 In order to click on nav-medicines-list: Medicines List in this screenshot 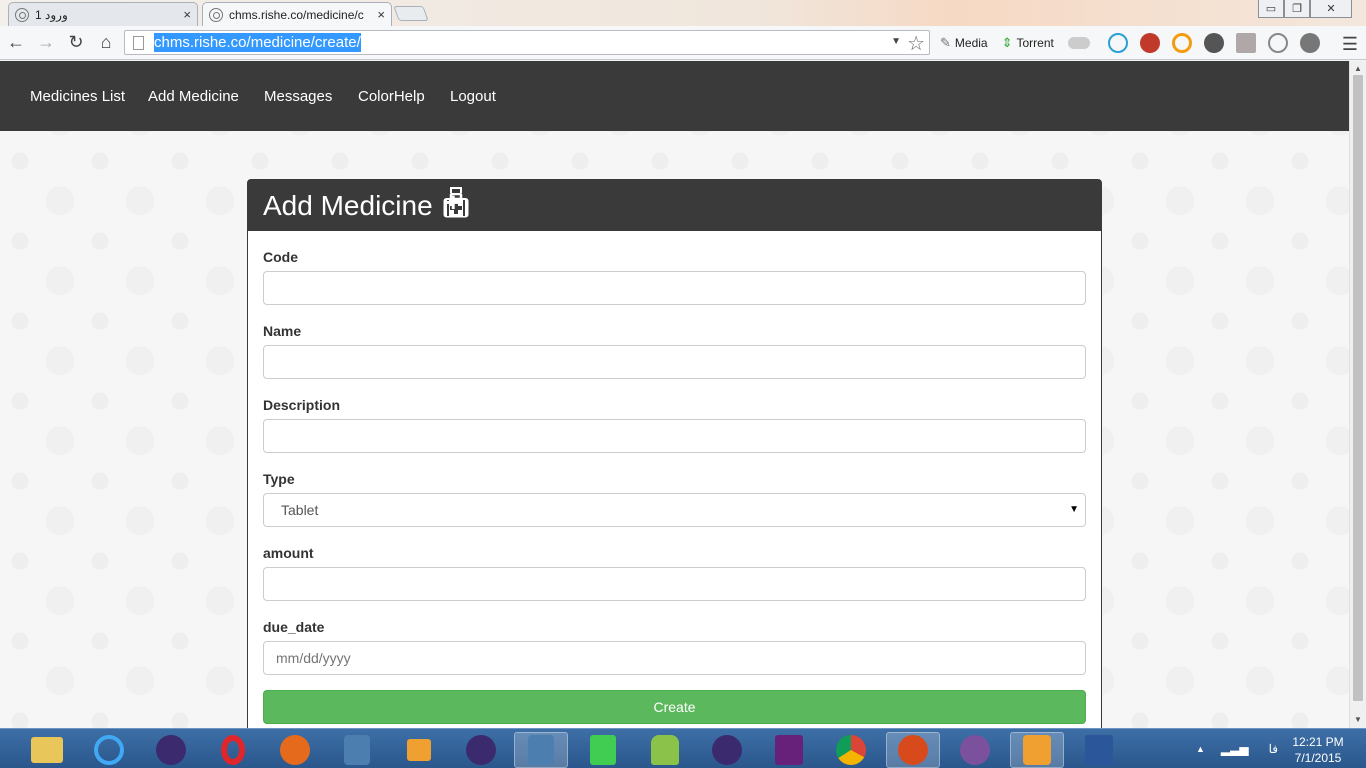, I will do `click(77, 96)`.